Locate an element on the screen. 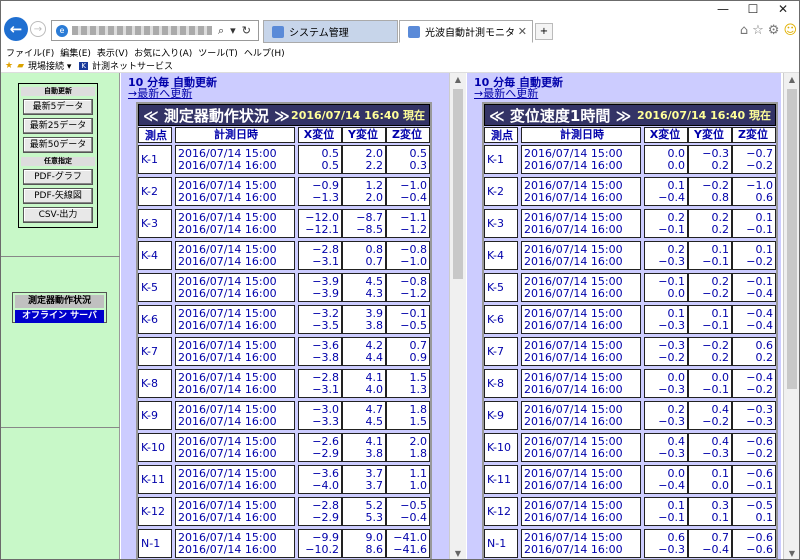 This screenshot has height=560, width=800. new-tab-button: + is located at coordinates (544, 31).